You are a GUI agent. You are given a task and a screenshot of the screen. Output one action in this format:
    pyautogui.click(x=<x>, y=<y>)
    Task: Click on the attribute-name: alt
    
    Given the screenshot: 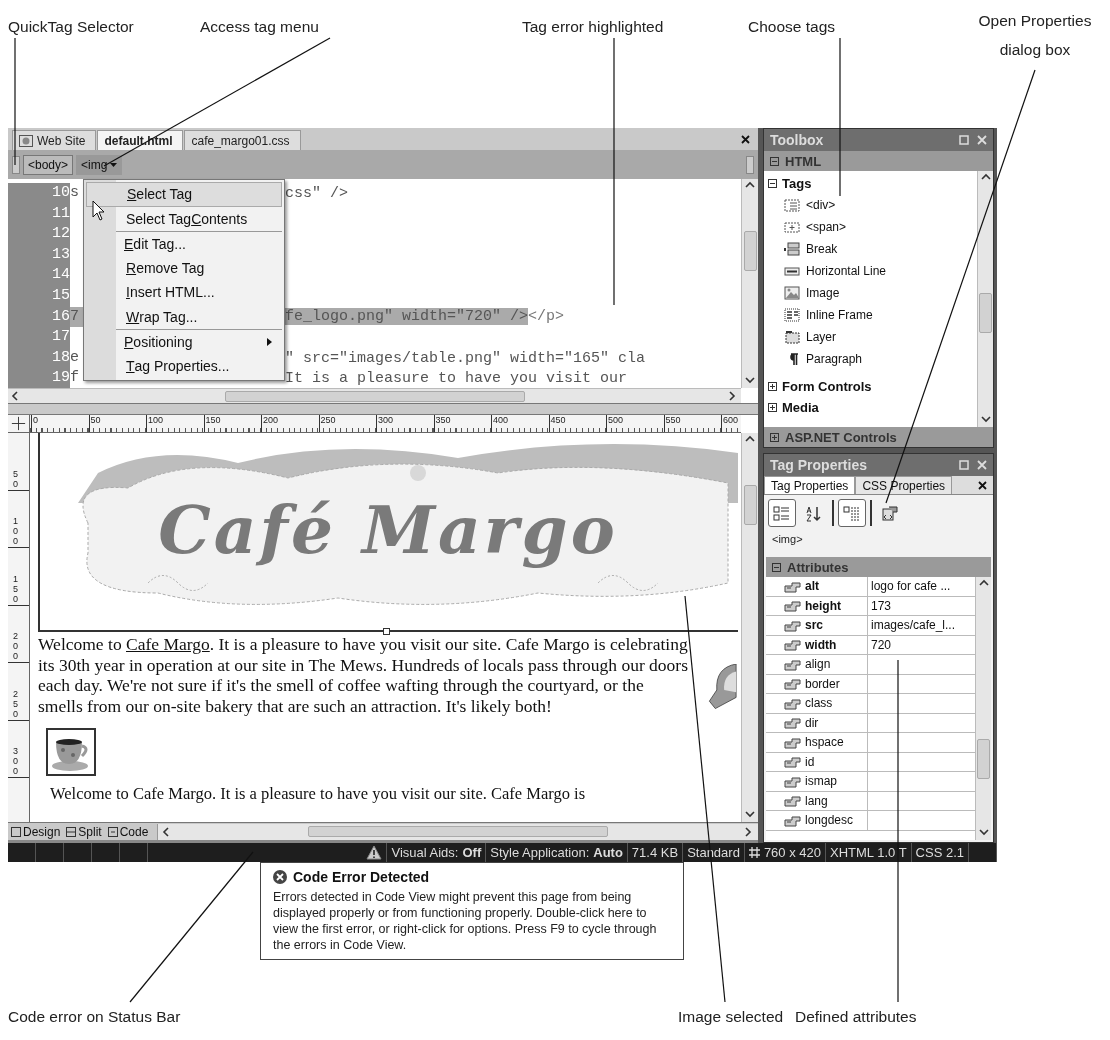 What is the action you would take?
    pyautogui.click(x=817, y=586)
    